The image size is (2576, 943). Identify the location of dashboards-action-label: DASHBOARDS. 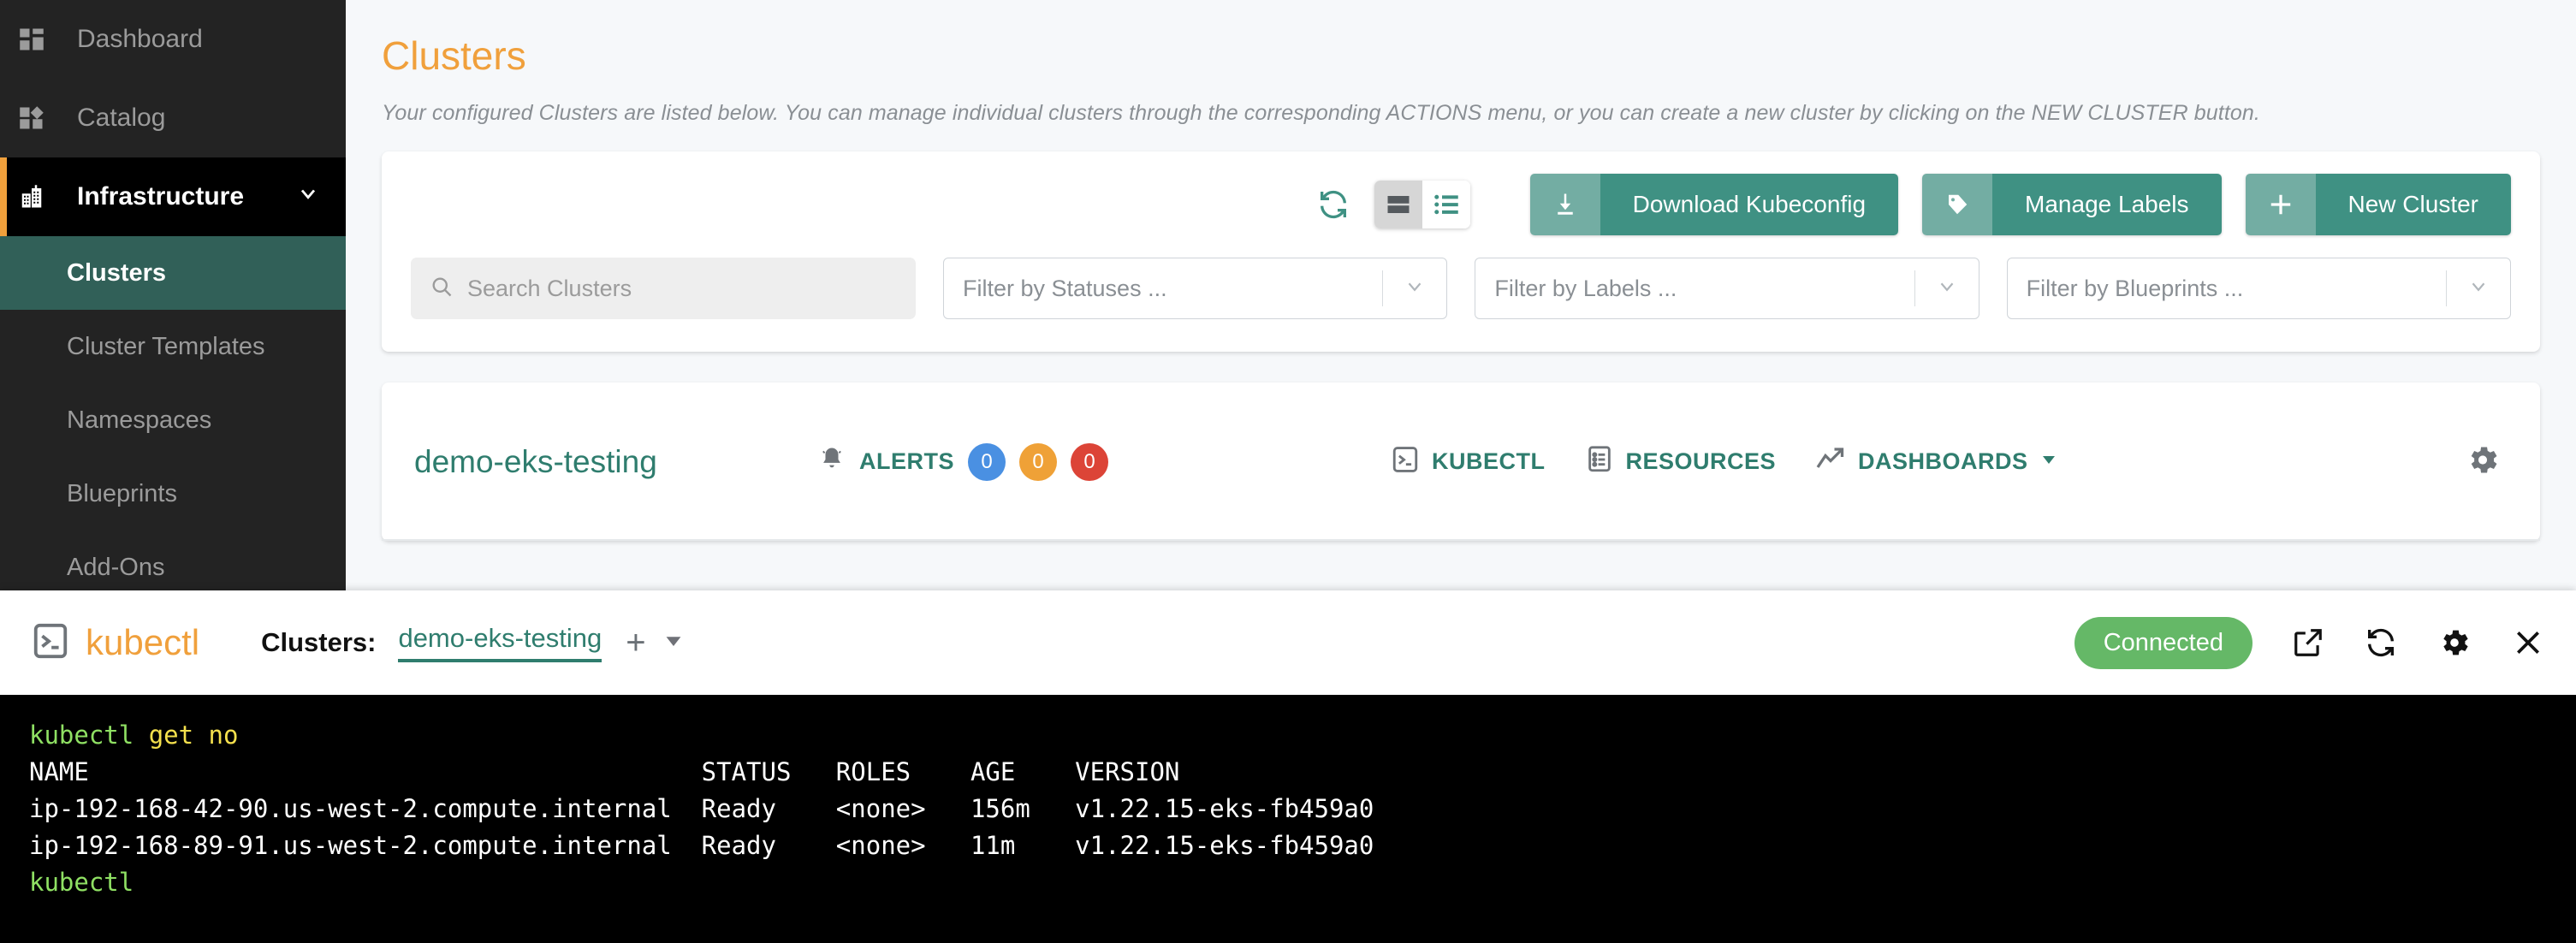
(1943, 461).